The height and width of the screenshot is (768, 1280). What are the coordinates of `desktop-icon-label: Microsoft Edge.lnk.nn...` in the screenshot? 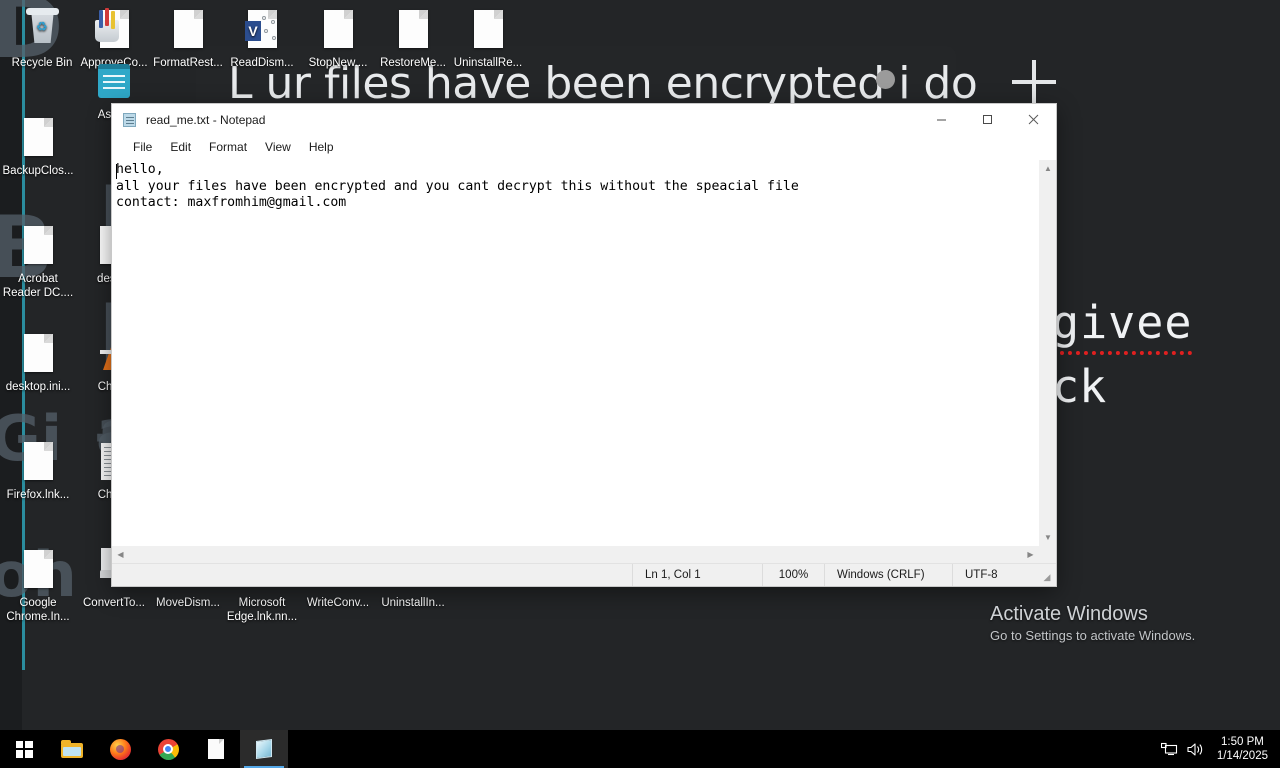 It's located at (262, 610).